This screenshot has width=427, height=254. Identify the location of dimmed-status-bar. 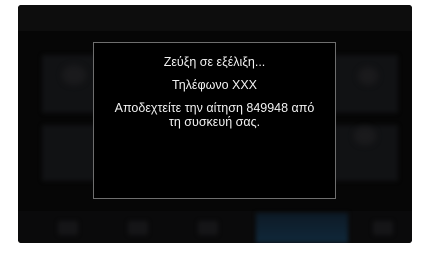
(215, 18).